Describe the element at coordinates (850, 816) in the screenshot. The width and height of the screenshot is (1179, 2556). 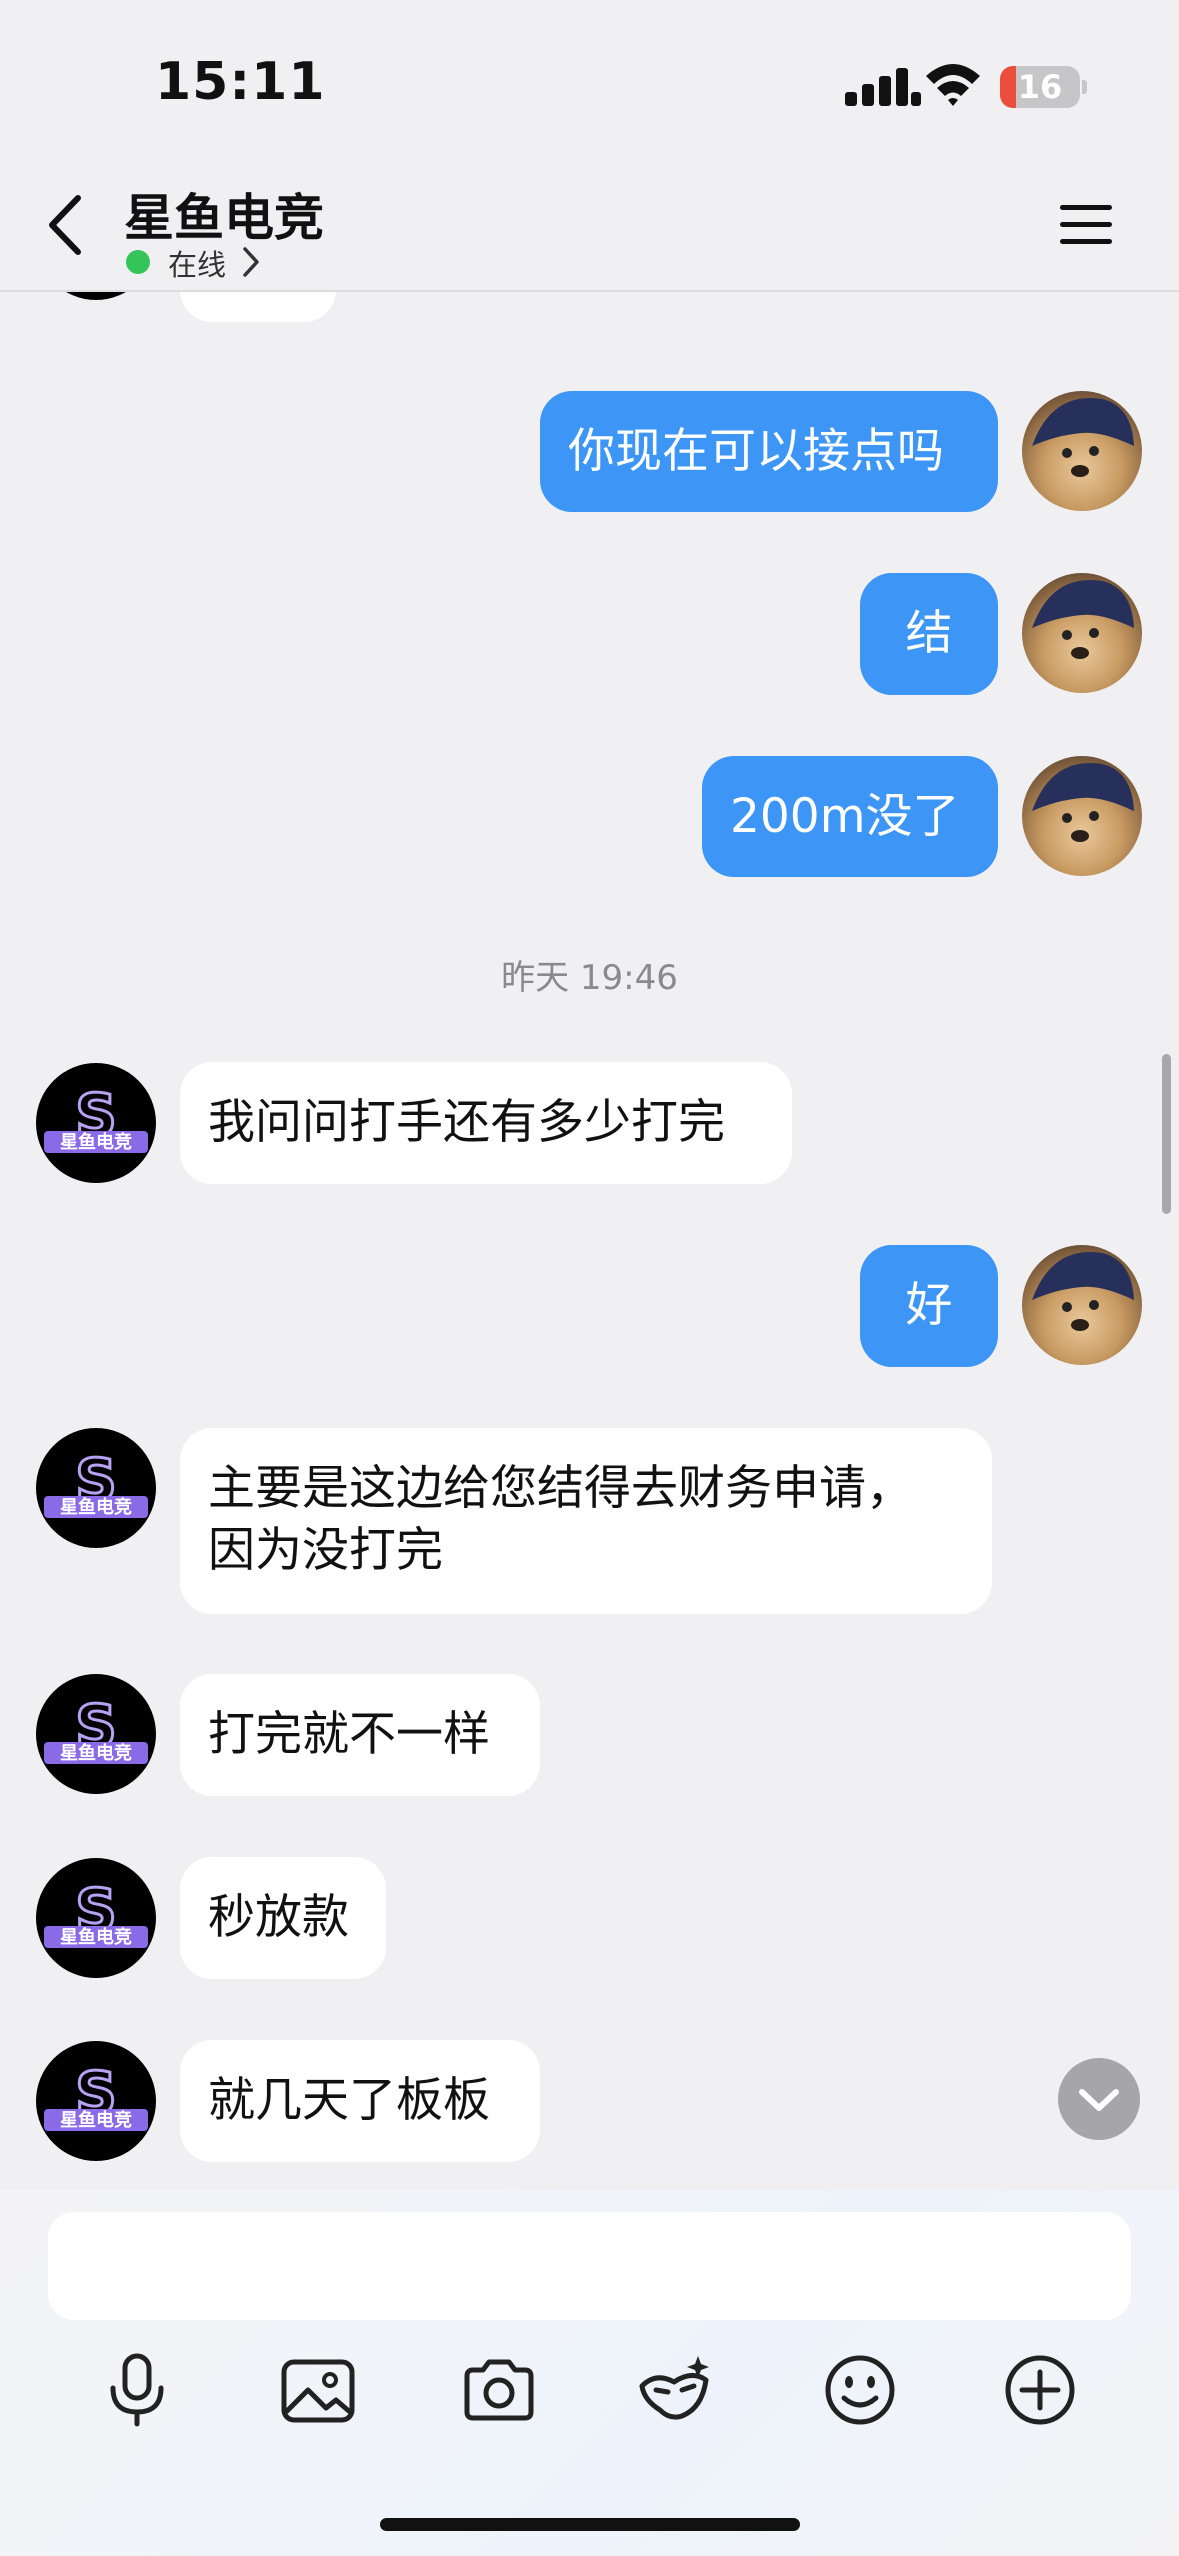
I see `message-bubble-outgoing: 200m没了` at that location.